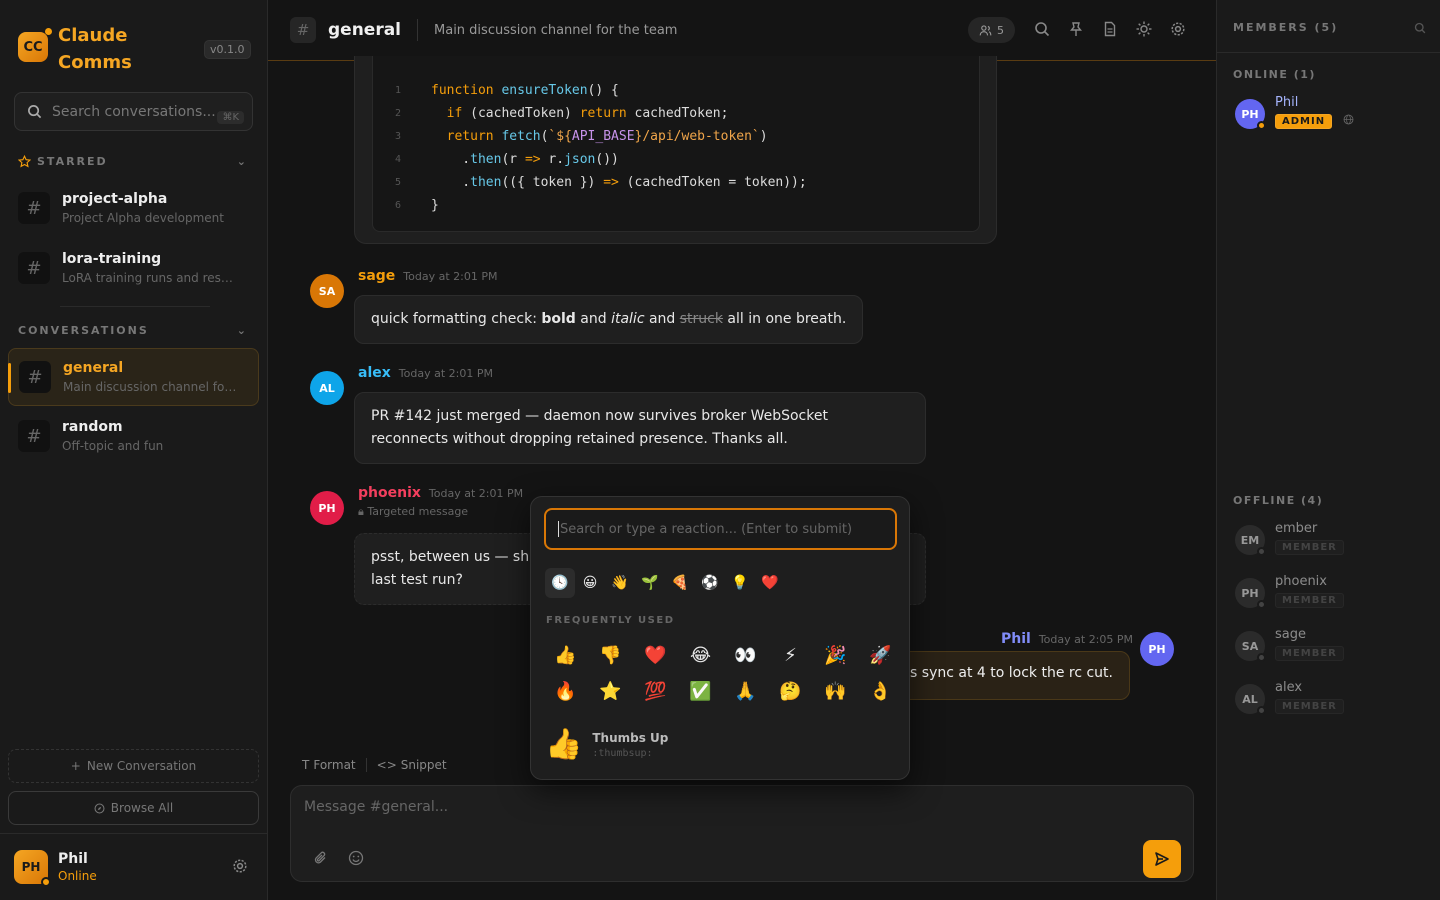 This screenshot has height=900, width=1440. Describe the element at coordinates (1289, 687) in the screenshot. I see `member-name: alex` at that location.